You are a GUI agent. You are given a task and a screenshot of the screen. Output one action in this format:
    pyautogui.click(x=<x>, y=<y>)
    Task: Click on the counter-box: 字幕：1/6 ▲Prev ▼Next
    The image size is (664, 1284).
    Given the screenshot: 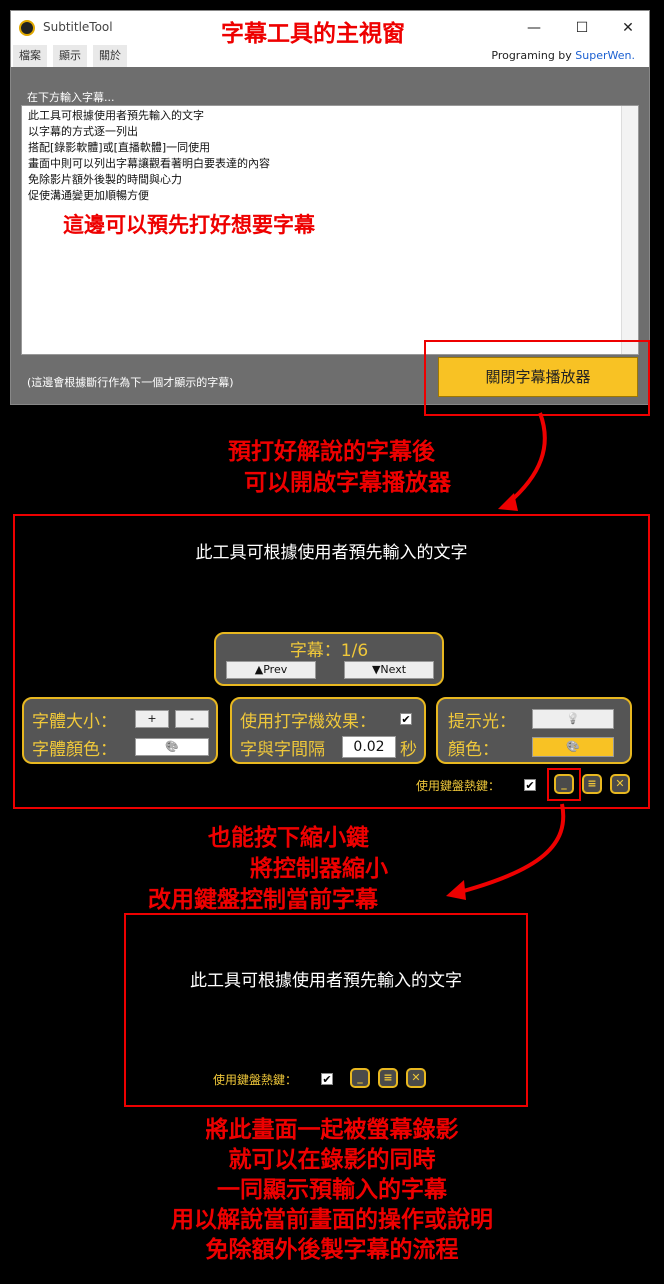 What is the action you would take?
    pyautogui.click(x=329, y=659)
    